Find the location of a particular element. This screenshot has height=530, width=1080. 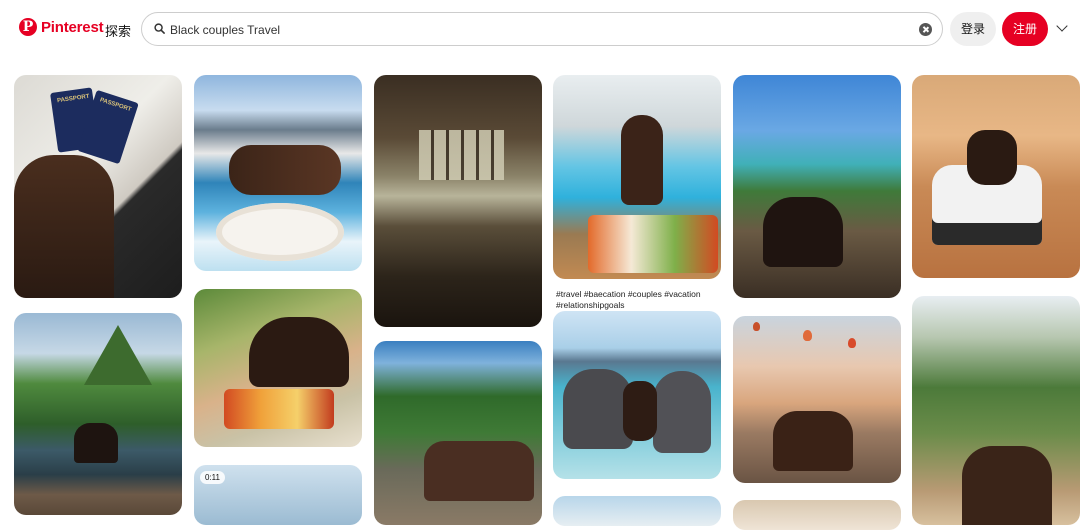

pin-picnic-feeding is located at coordinates (278, 368).